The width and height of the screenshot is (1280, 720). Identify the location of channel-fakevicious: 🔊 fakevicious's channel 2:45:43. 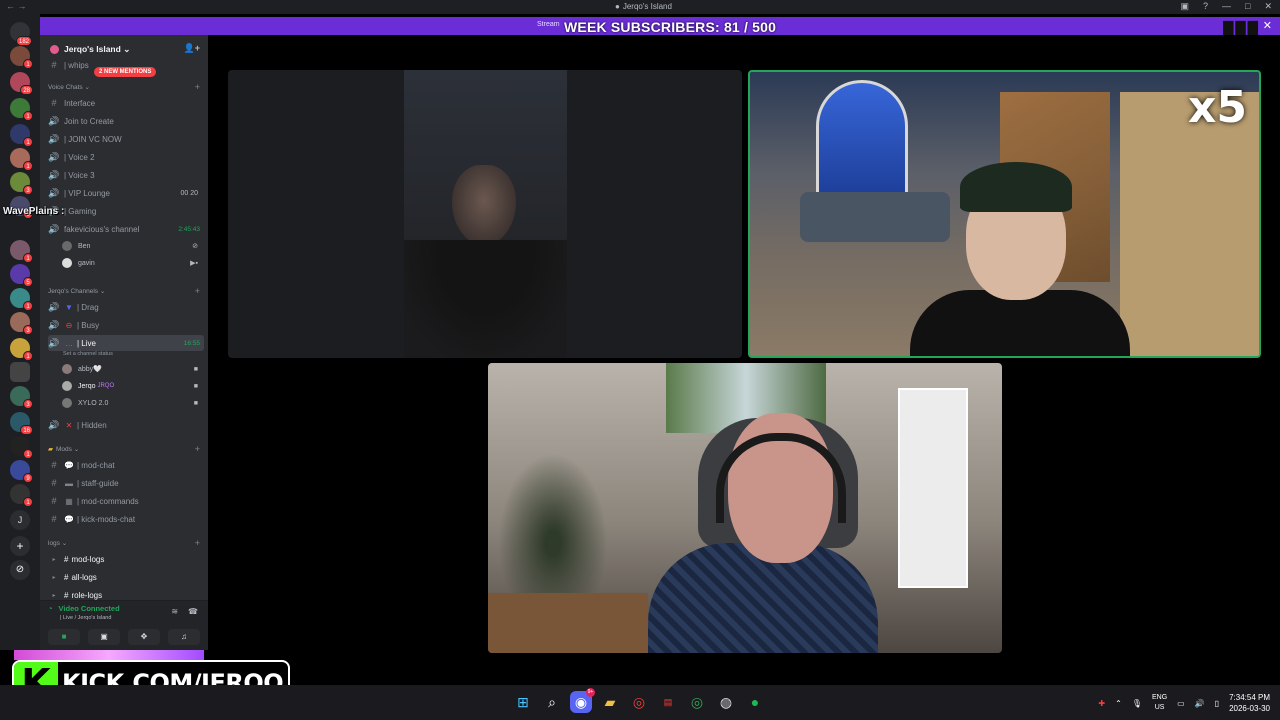
(126, 229).